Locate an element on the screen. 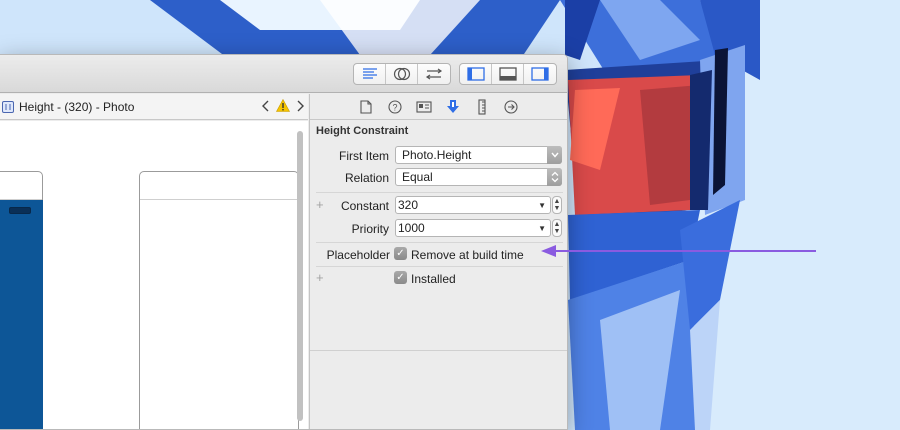 This screenshot has width=900, height=430. tab-size-inspector is located at coordinates (482, 107).